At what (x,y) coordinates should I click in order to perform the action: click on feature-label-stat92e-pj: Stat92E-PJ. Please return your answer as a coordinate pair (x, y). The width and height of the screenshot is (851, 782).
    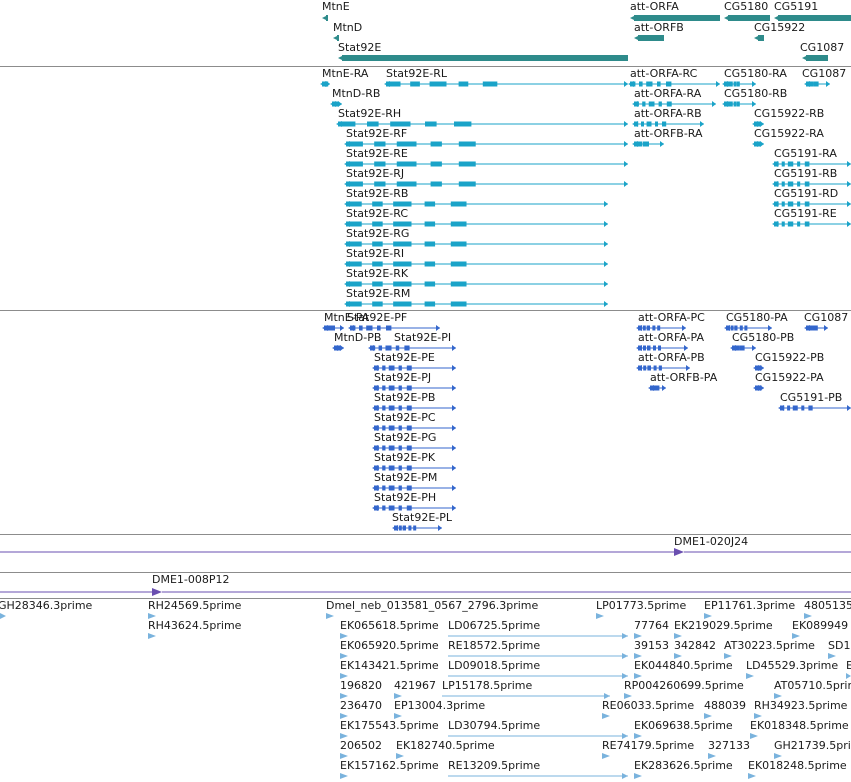
    Looking at the image, I should click on (402, 378).